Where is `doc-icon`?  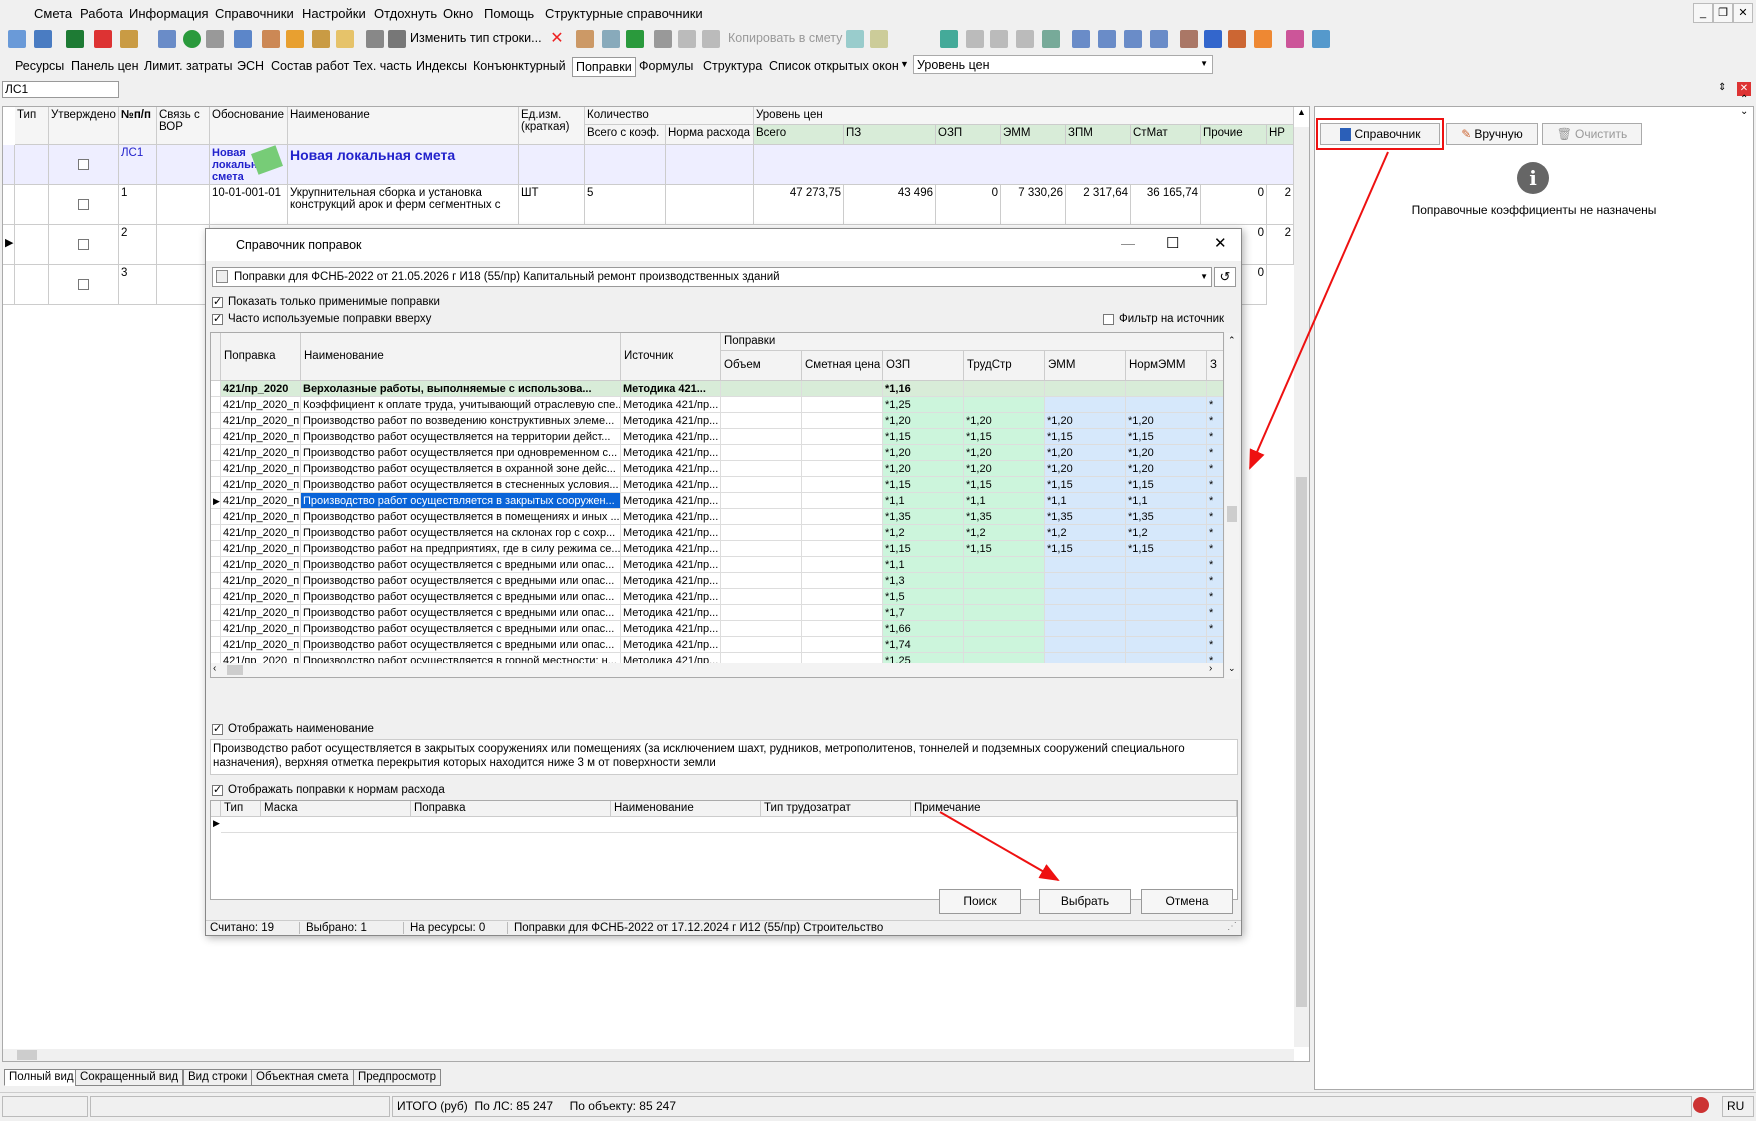
doc-icon is located at coordinates (243, 39).